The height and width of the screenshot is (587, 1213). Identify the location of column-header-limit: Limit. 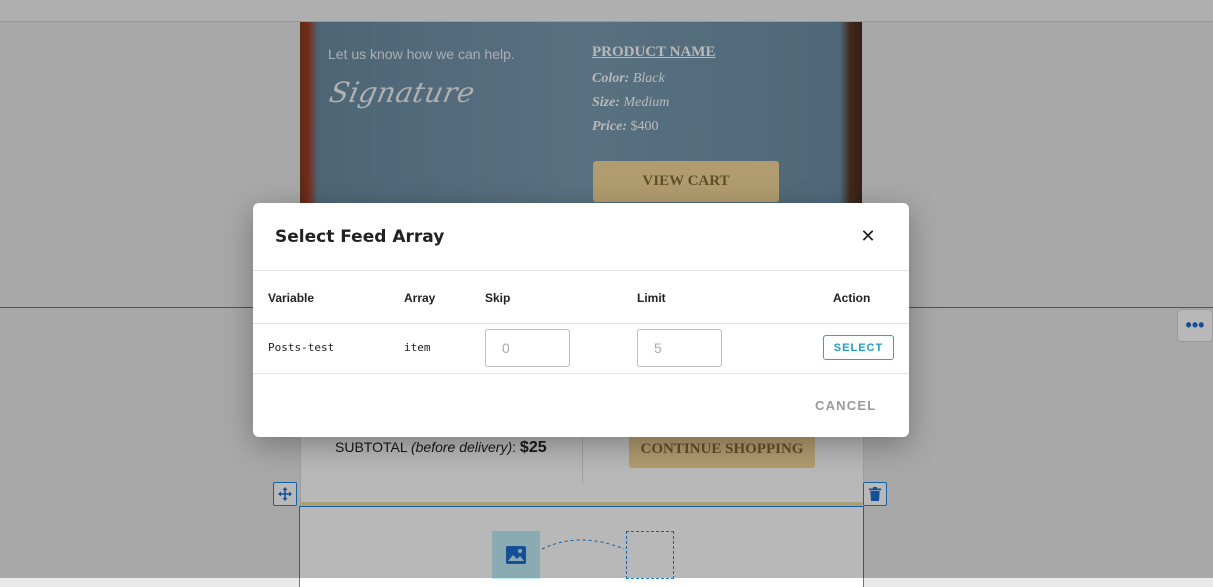
(651, 298).